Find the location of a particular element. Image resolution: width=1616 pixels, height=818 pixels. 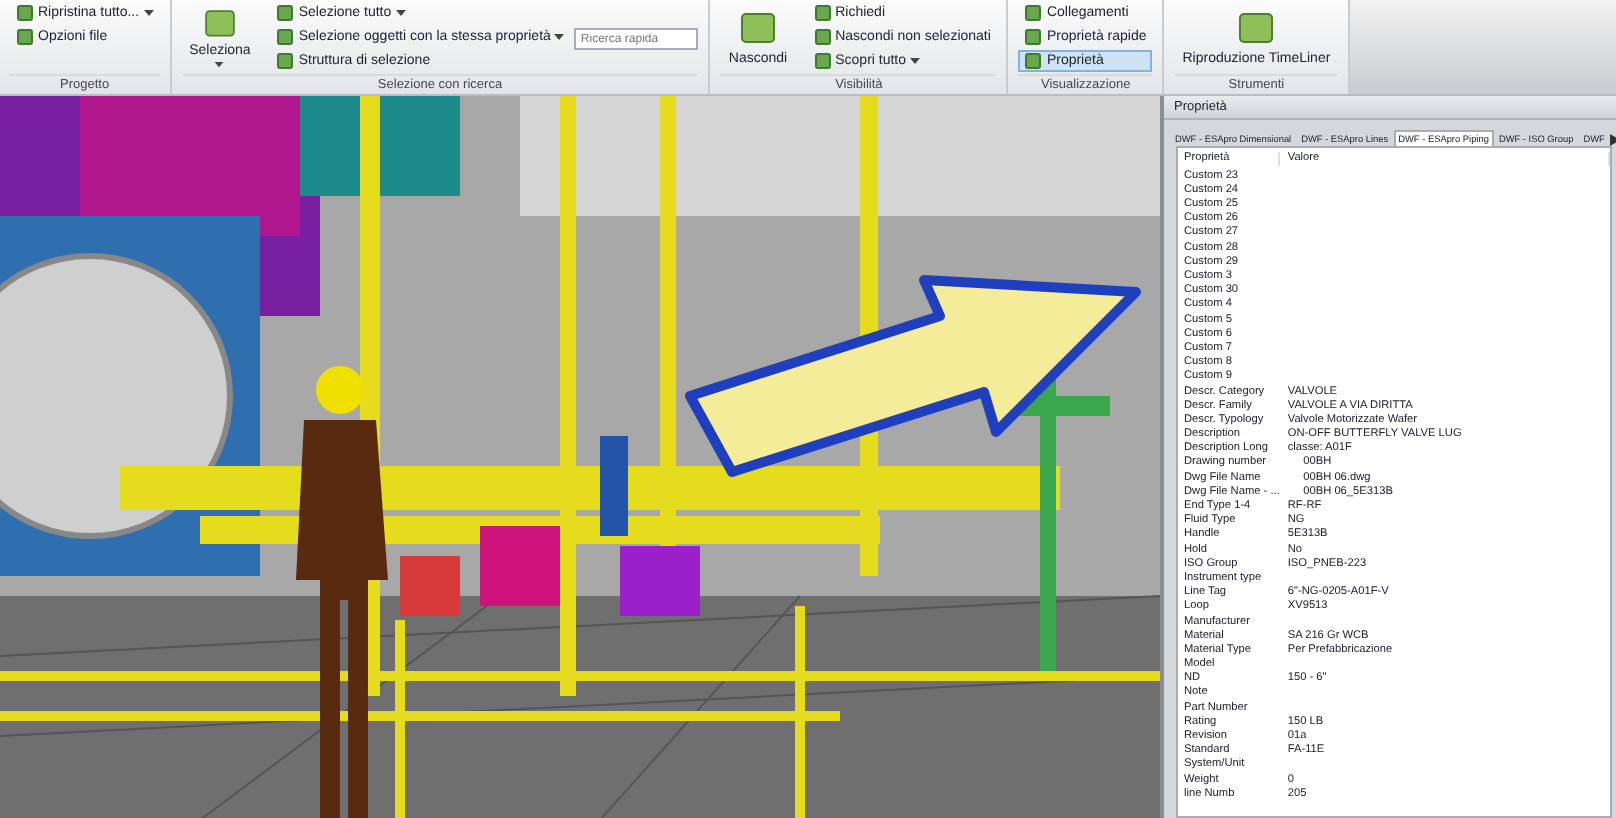

scroll-right-icon is located at coordinates (1612, 140).